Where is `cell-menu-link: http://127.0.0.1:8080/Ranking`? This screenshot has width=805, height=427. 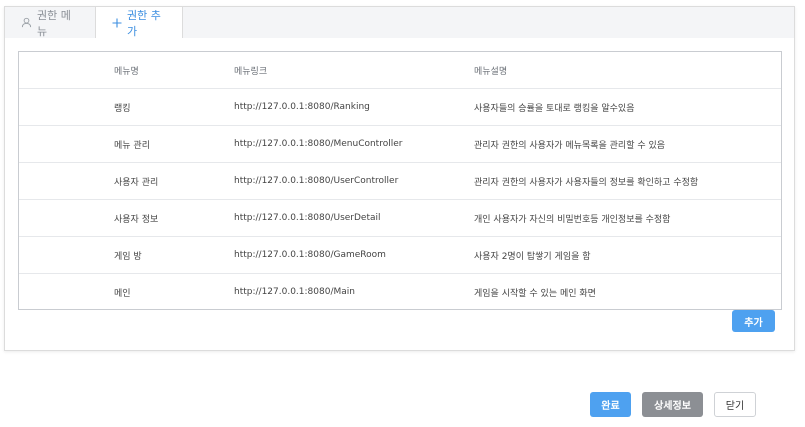
cell-menu-link: http://127.0.0.1:8080/Ranking is located at coordinates (354, 107).